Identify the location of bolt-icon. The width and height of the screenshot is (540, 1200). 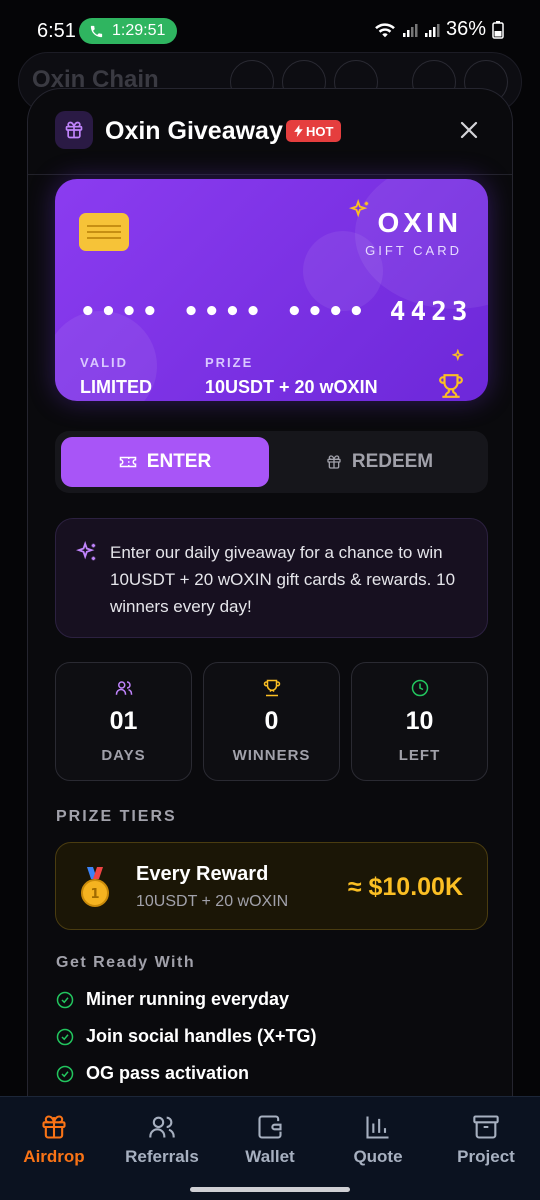
(298, 131).